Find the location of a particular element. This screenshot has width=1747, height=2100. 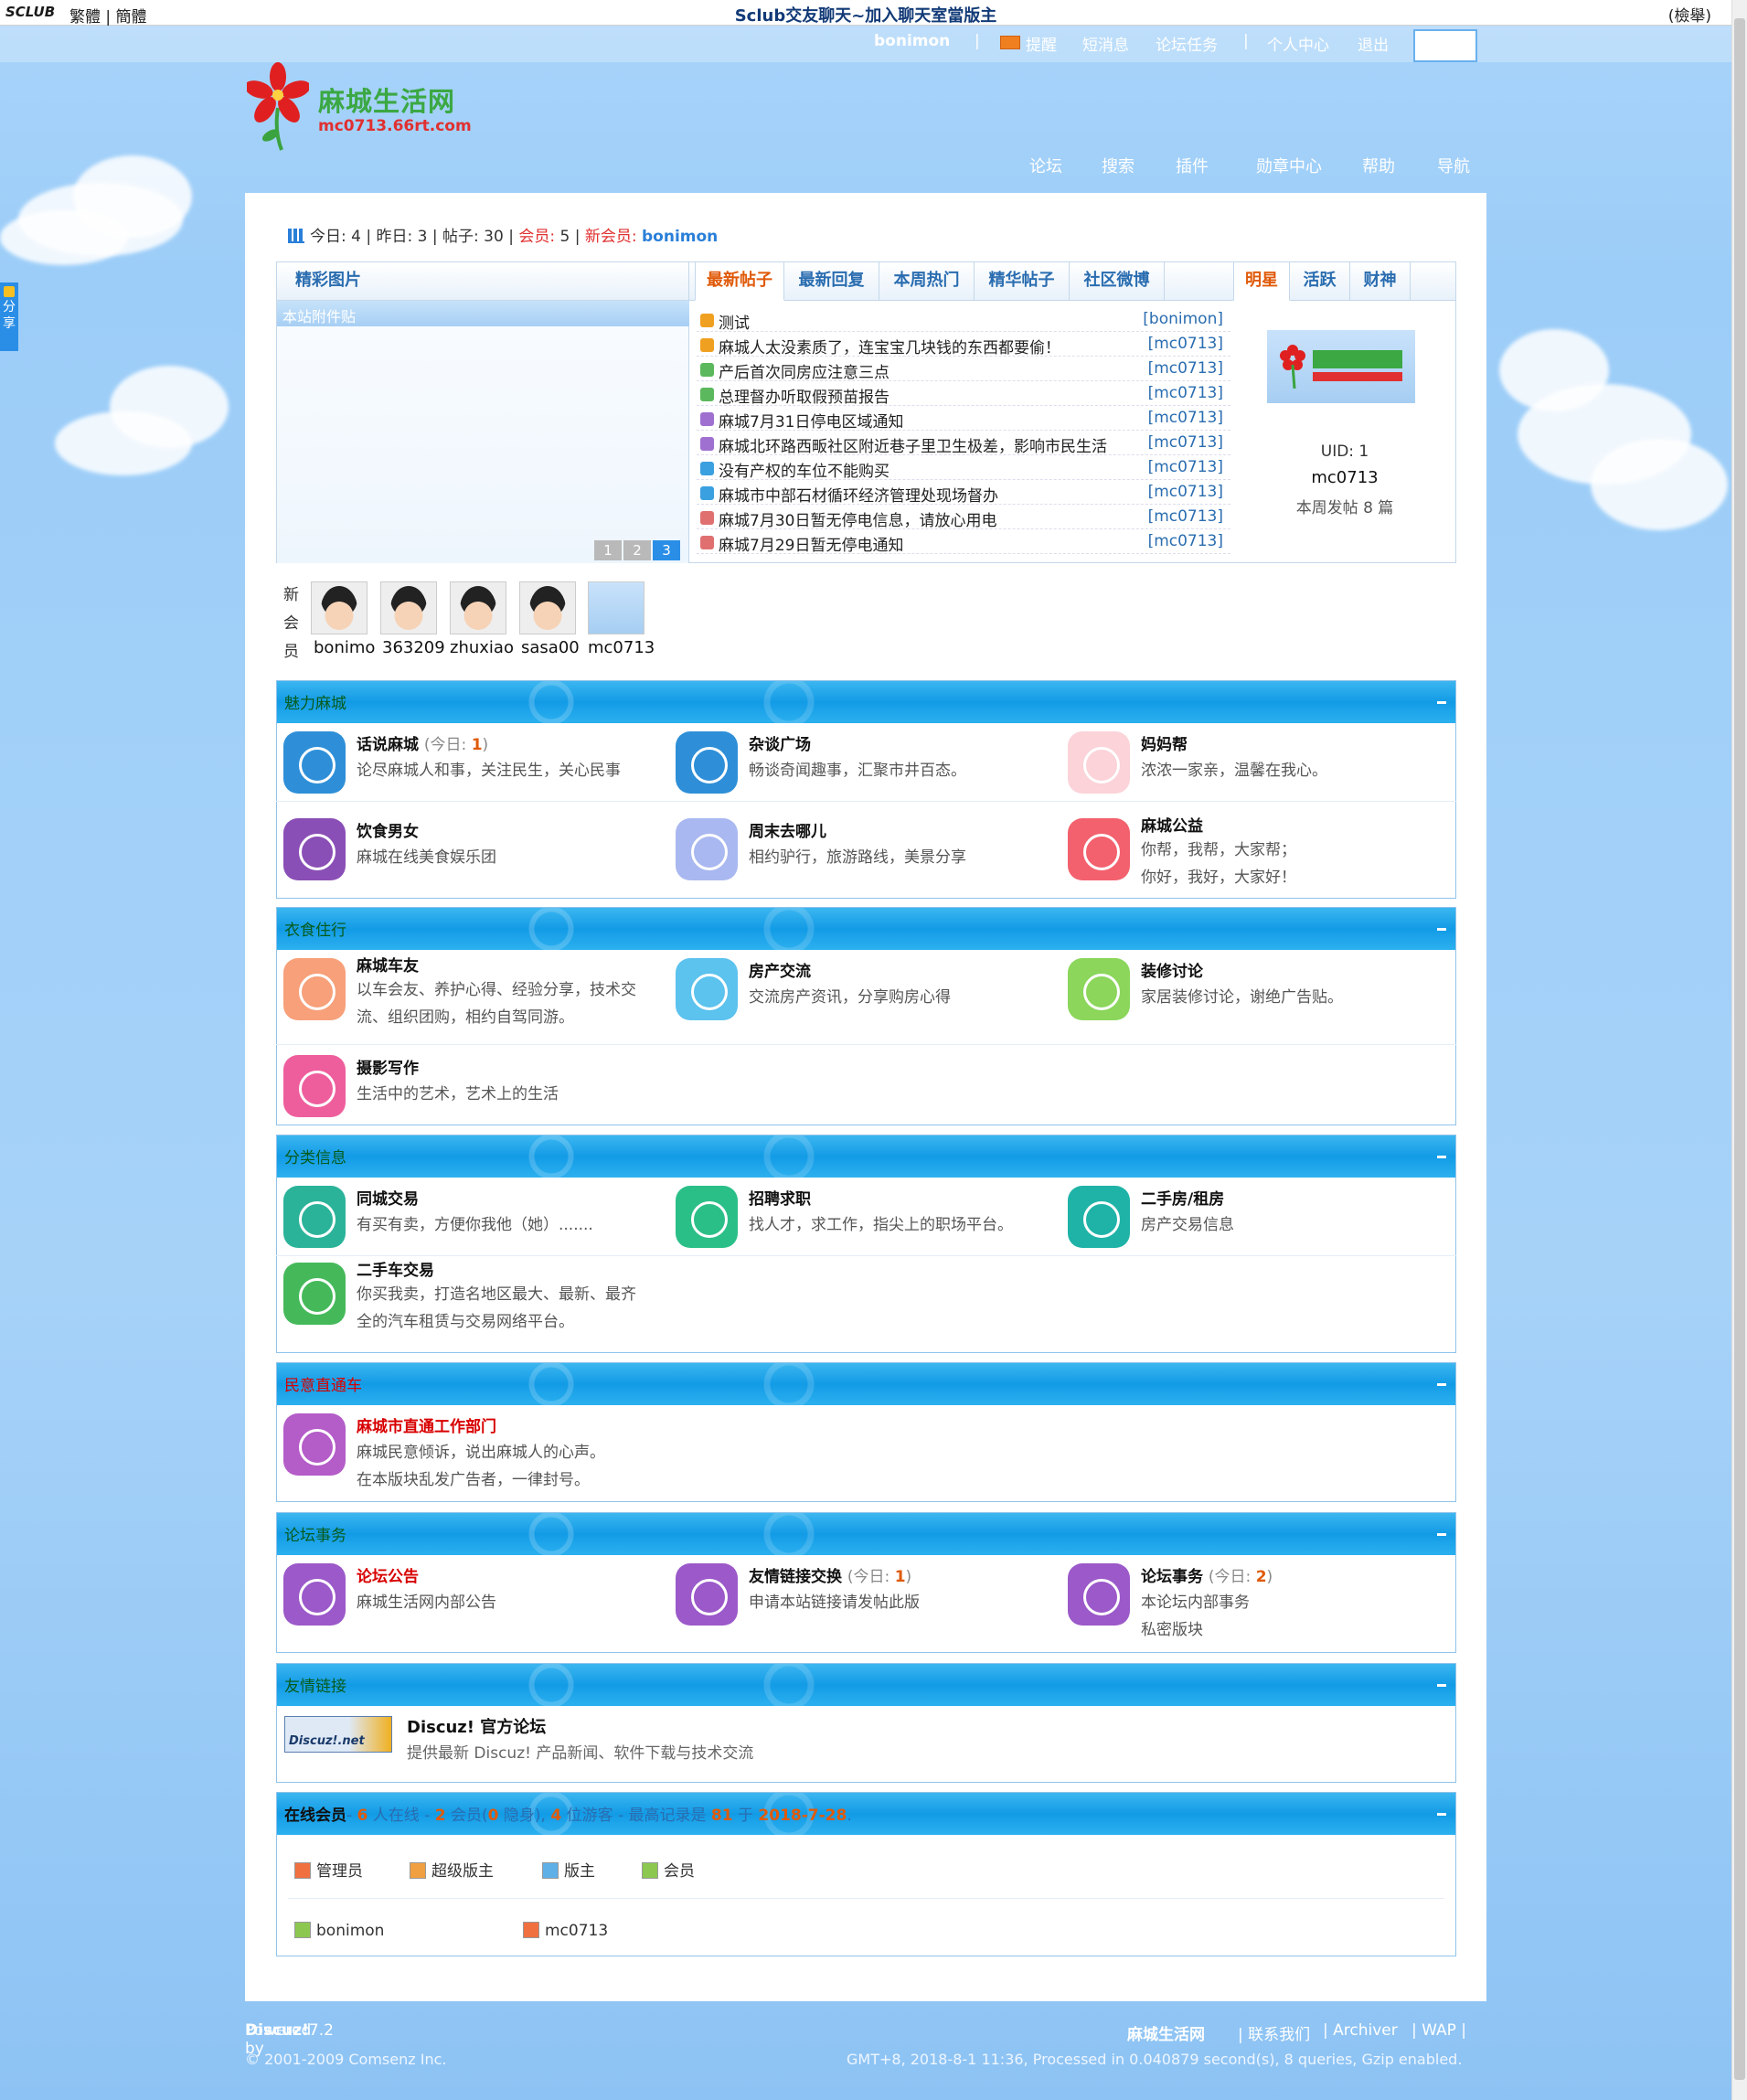

tab-active: 活跃 is located at coordinates (1320, 281).